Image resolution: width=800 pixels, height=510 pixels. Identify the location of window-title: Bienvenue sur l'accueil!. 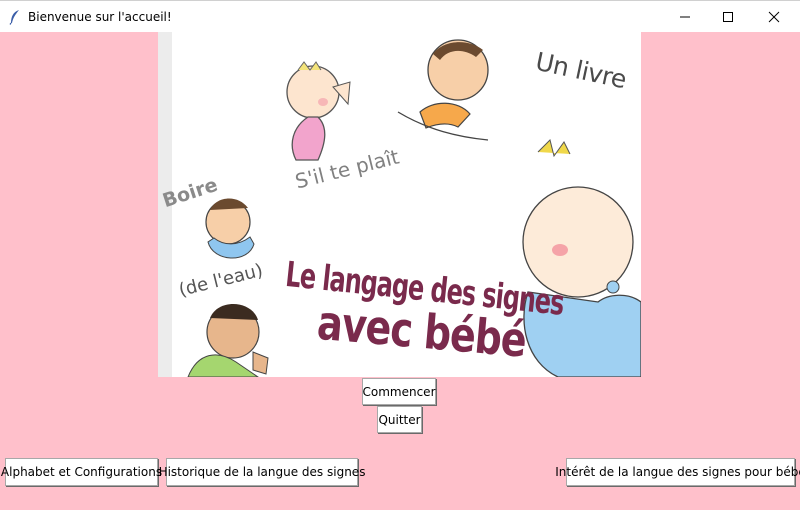
(100, 17).